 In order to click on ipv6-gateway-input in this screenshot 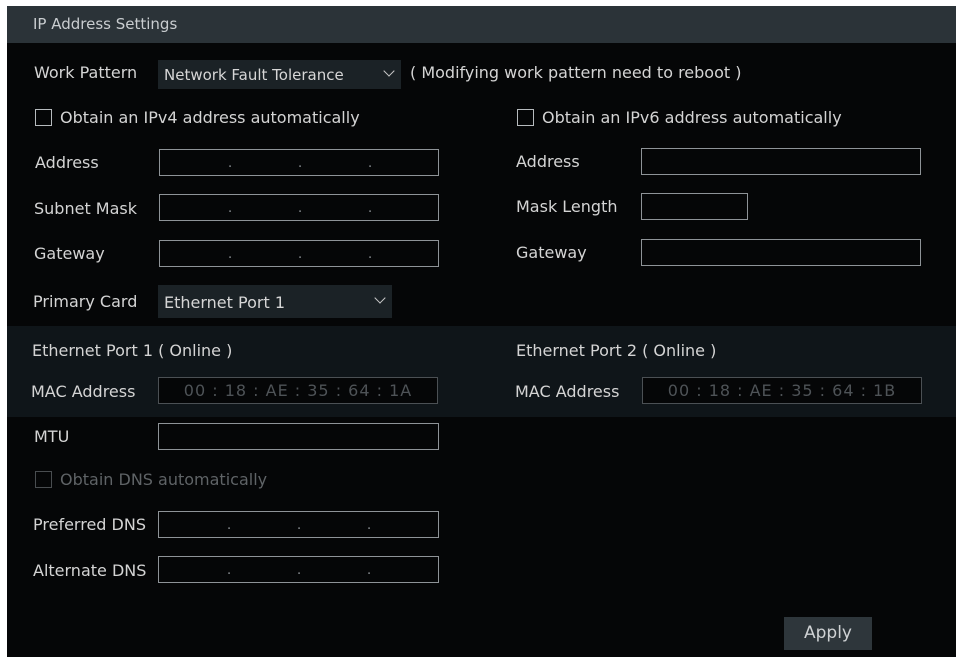, I will do `click(781, 252)`.